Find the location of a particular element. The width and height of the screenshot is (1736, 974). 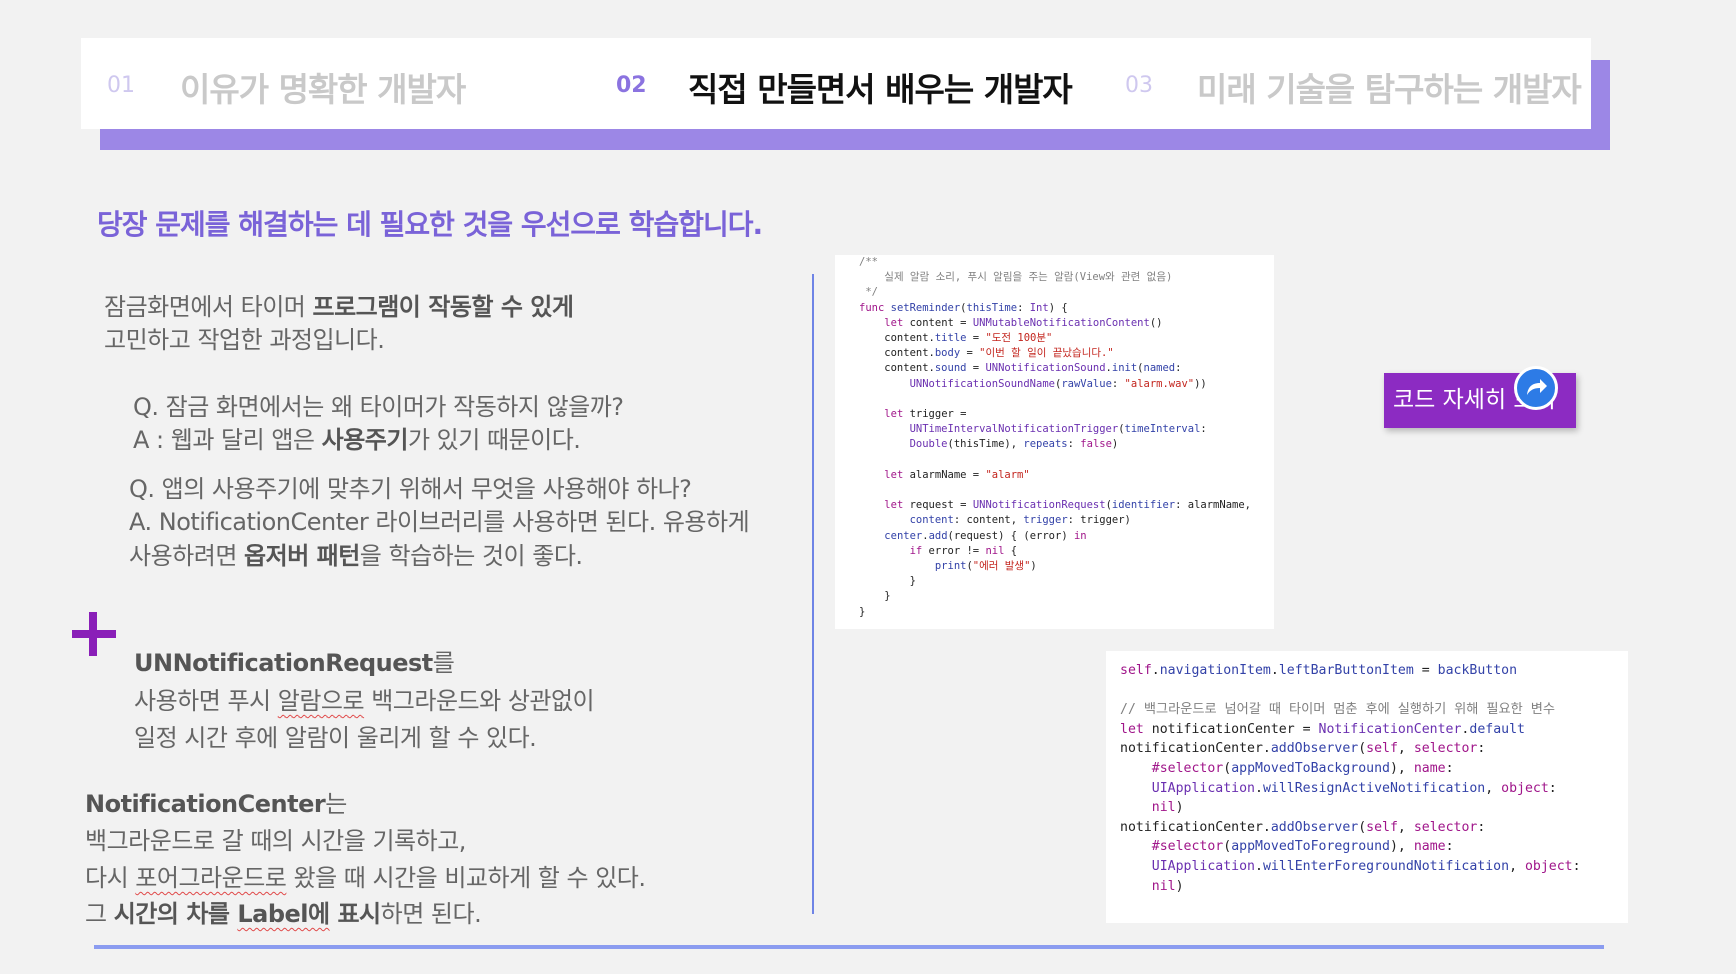

note-2-line-2: 백그라운드로 갈 때의 시간을 기록하고, is located at coordinates (275, 841).